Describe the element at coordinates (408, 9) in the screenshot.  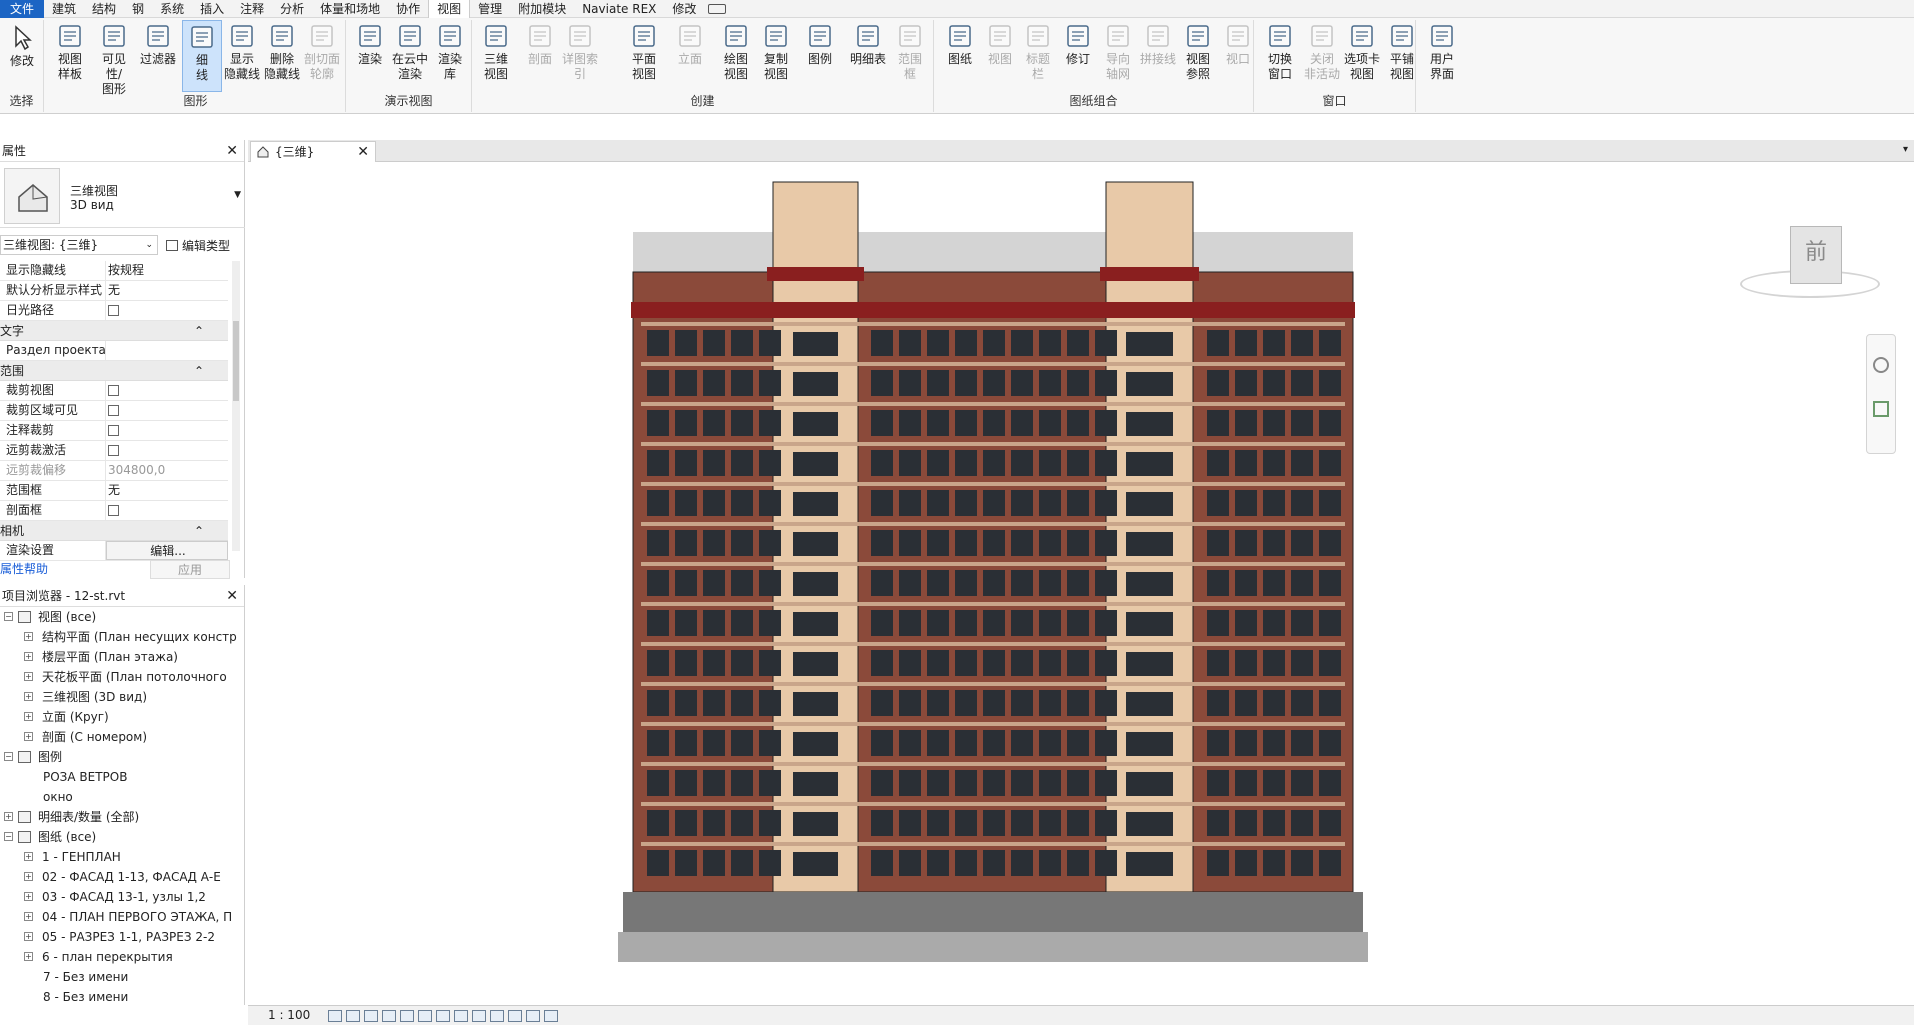
I see `menu-collaborate: 协作` at that location.